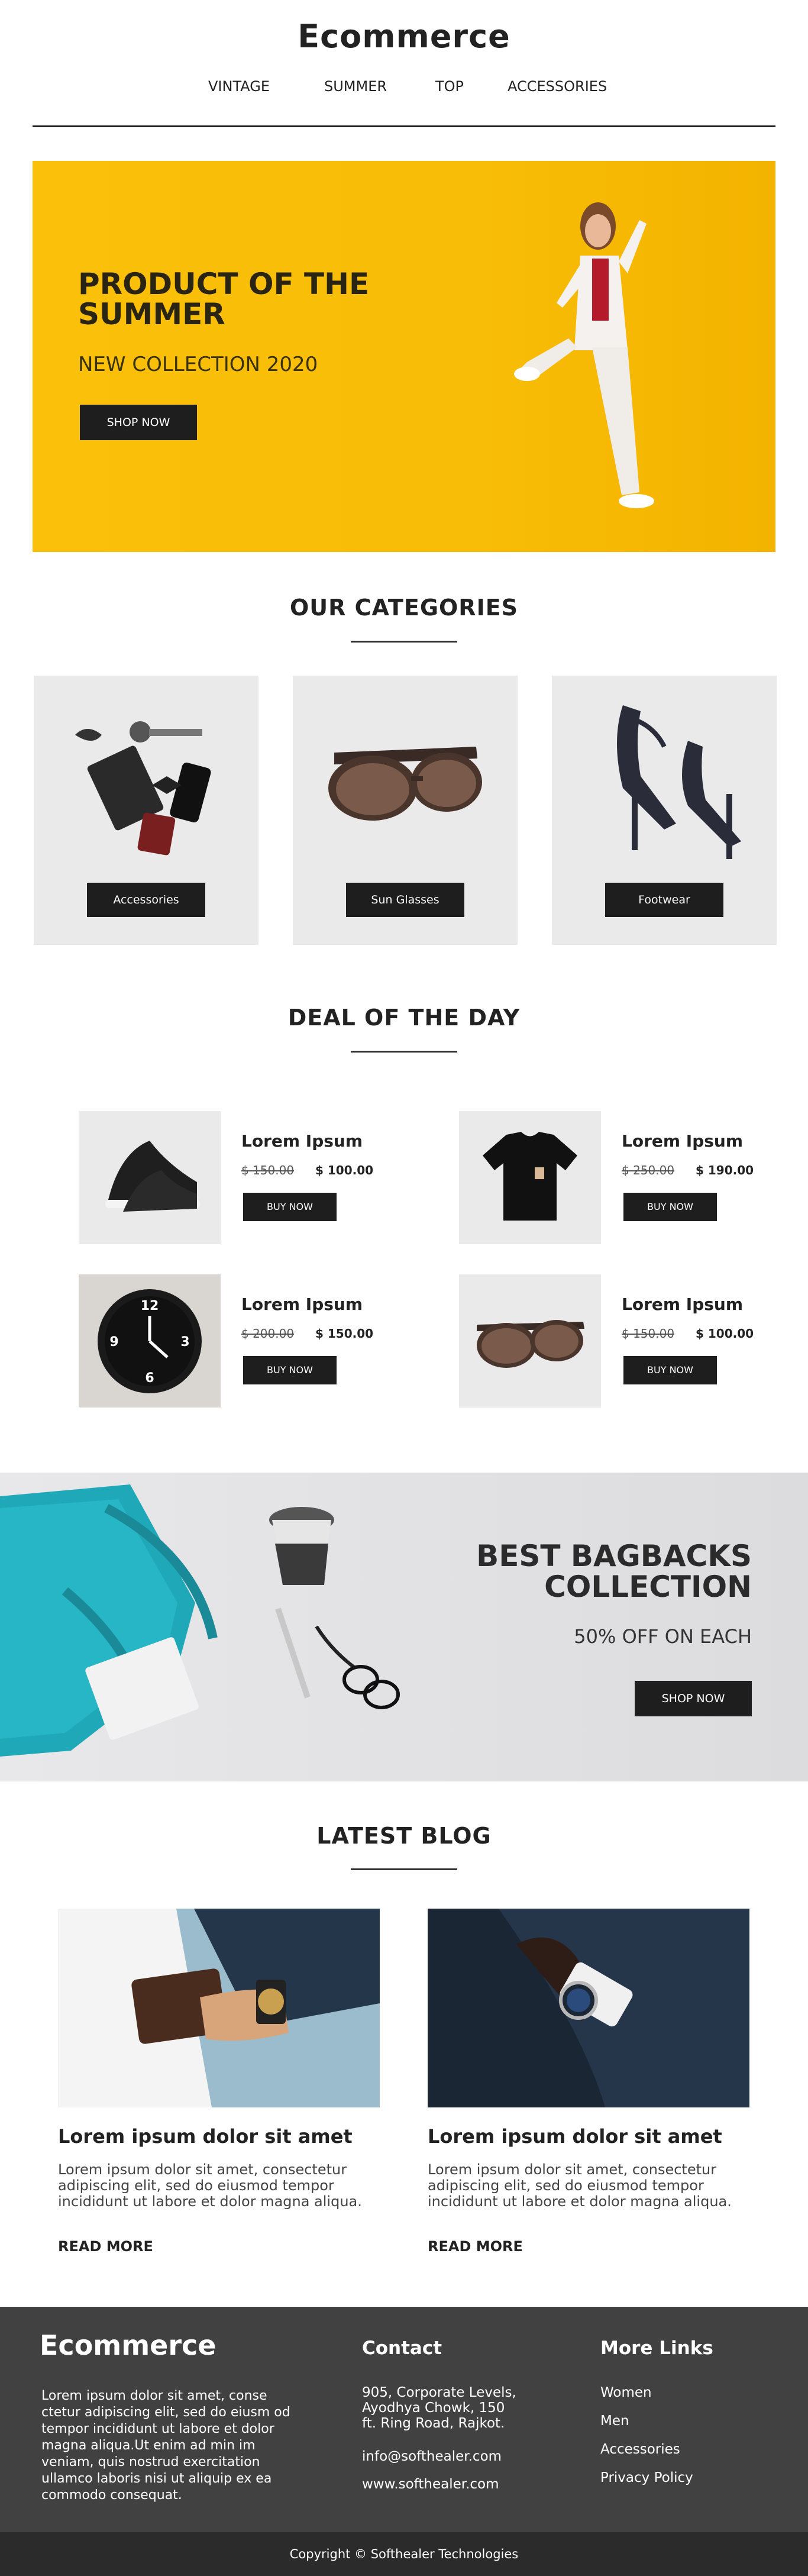  I want to click on man-watch-image, so click(588, 2008).